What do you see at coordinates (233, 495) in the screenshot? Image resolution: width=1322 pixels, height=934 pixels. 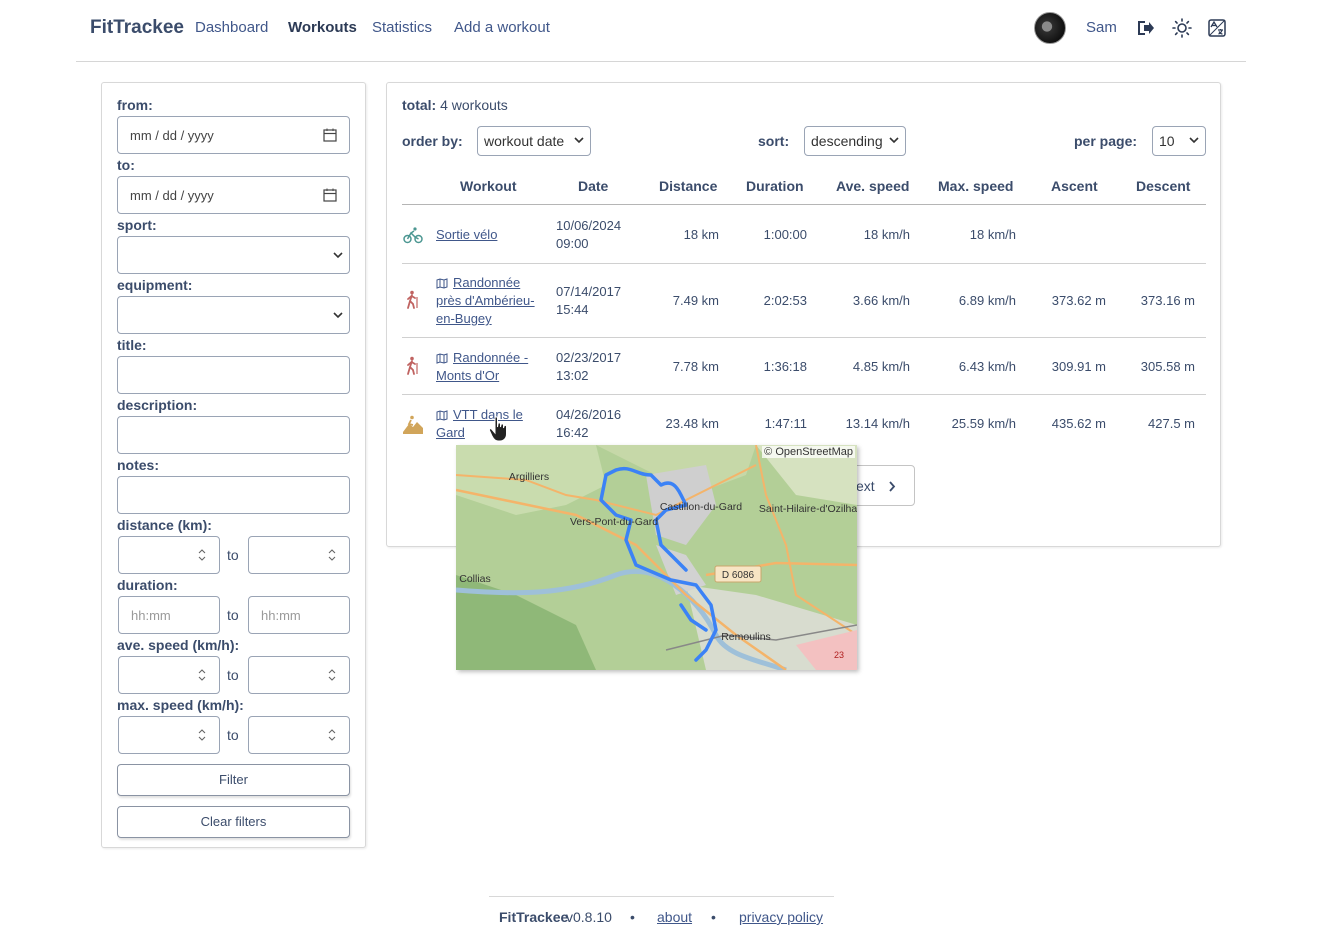 I see `notes-input` at bounding box center [233, 495].